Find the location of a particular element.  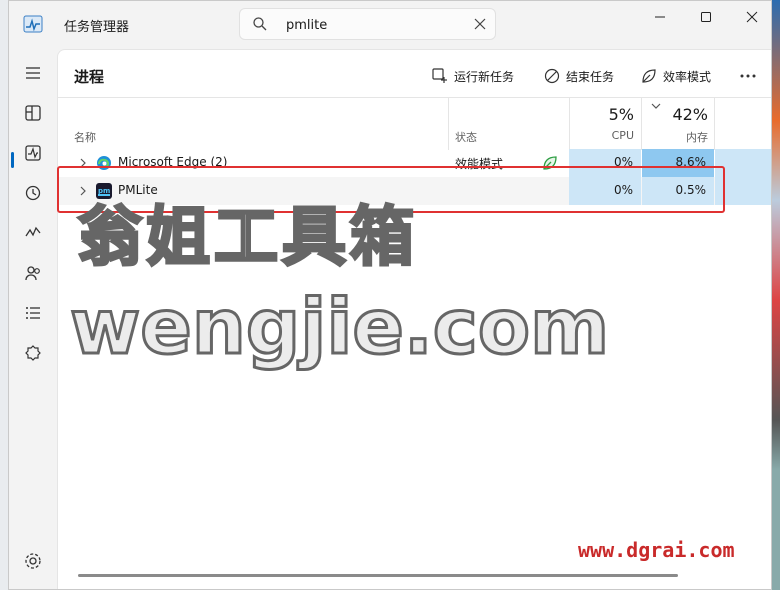

title-bar: 任务管理器 is located at coordinates (390, 25).